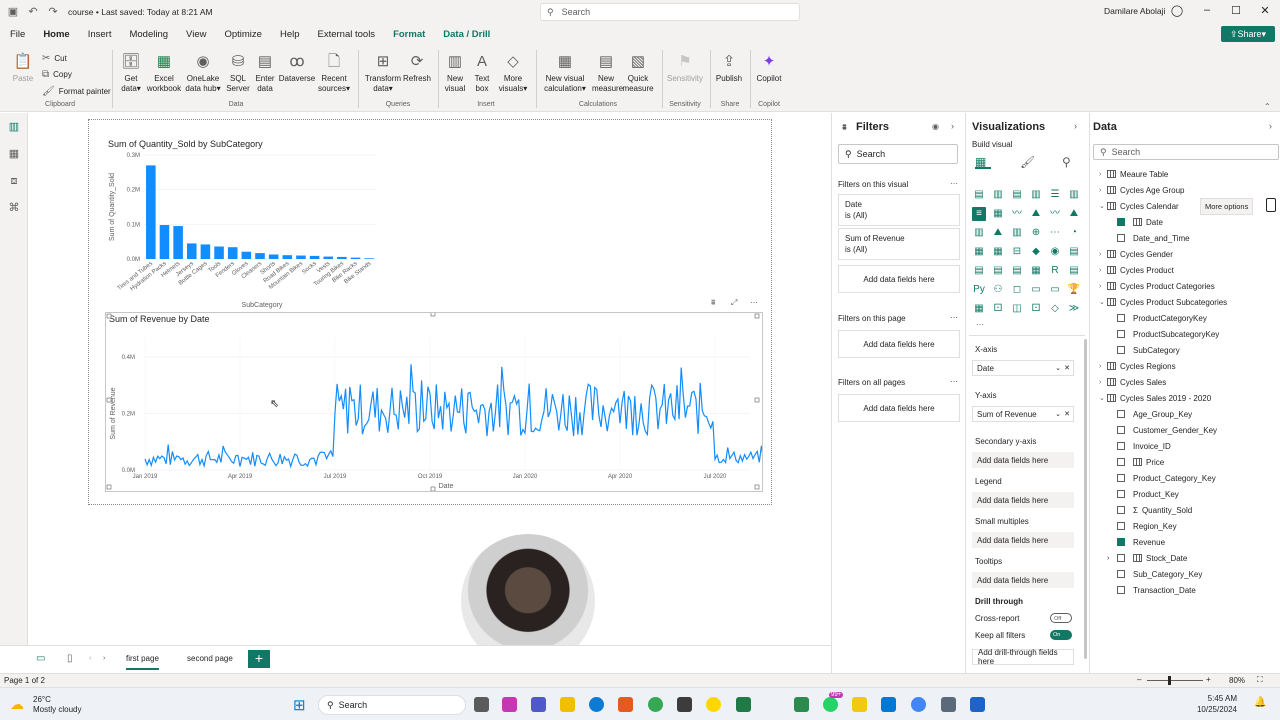  What do you see at coordinates (567, 704) in the screenshot?
I see `file-explorer-icon` at bounding box center [567, 704].